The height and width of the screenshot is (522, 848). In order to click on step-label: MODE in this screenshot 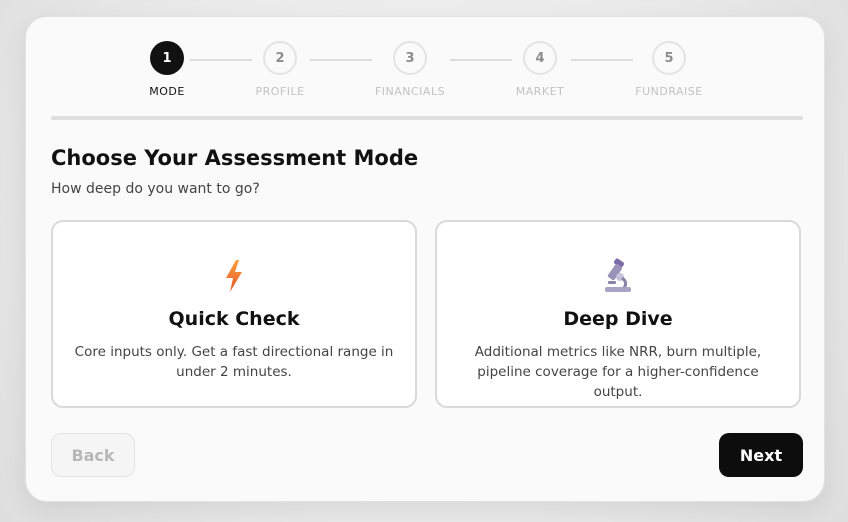, I will do `click(167, 91)`.